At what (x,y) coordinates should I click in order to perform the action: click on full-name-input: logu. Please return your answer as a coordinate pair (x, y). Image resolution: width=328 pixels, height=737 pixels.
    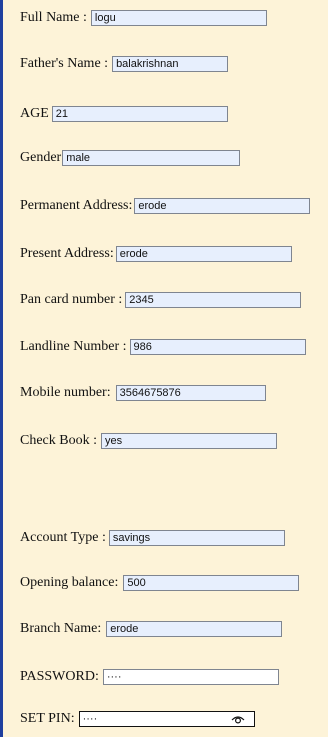
    Looking at the image, I should click on (178, 18).